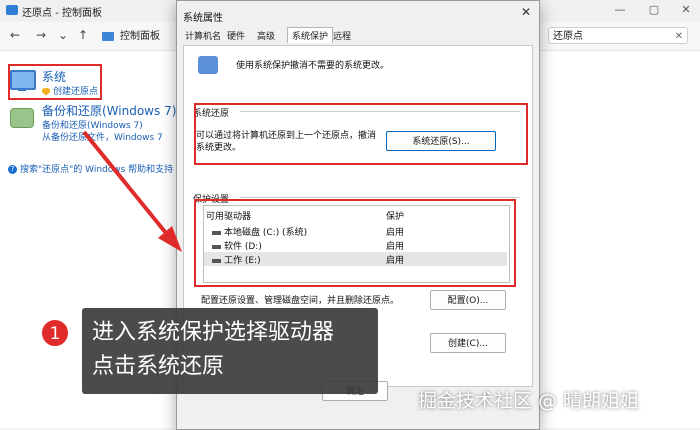  Describe the element at coordinates (158, 366) in the screenshot. I see `callout-line-2: 点击系统还原` at that location.